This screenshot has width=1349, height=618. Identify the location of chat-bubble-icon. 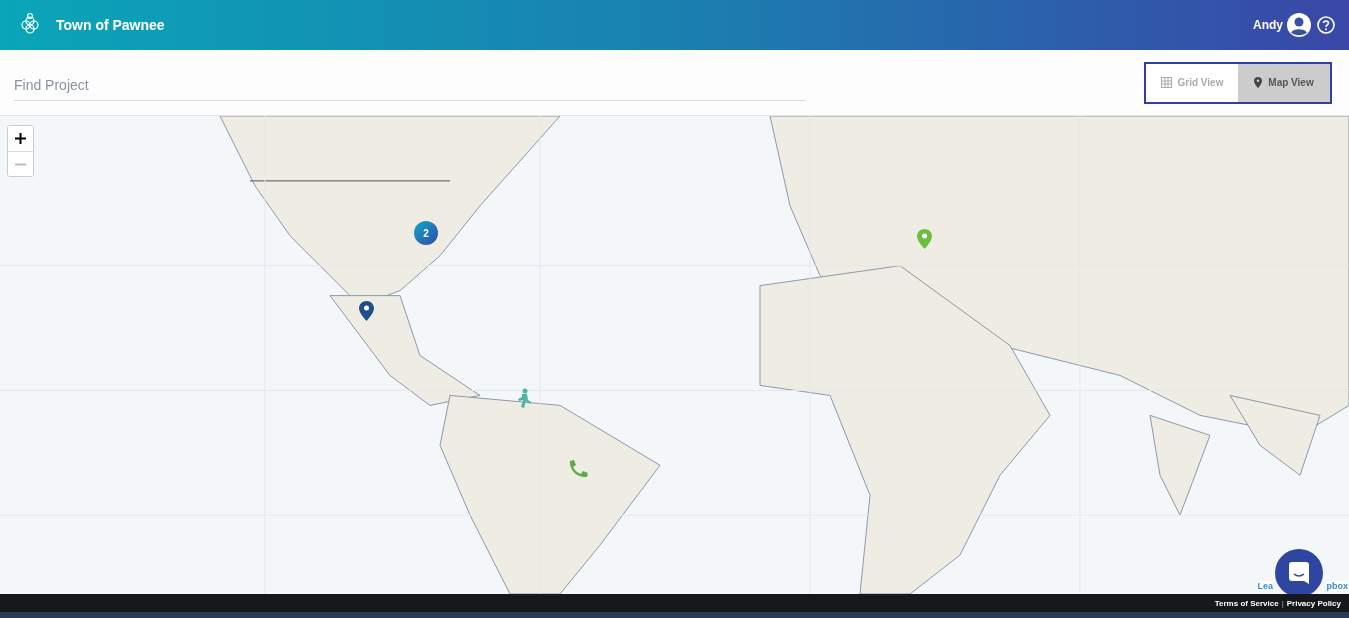
(1299, 573).